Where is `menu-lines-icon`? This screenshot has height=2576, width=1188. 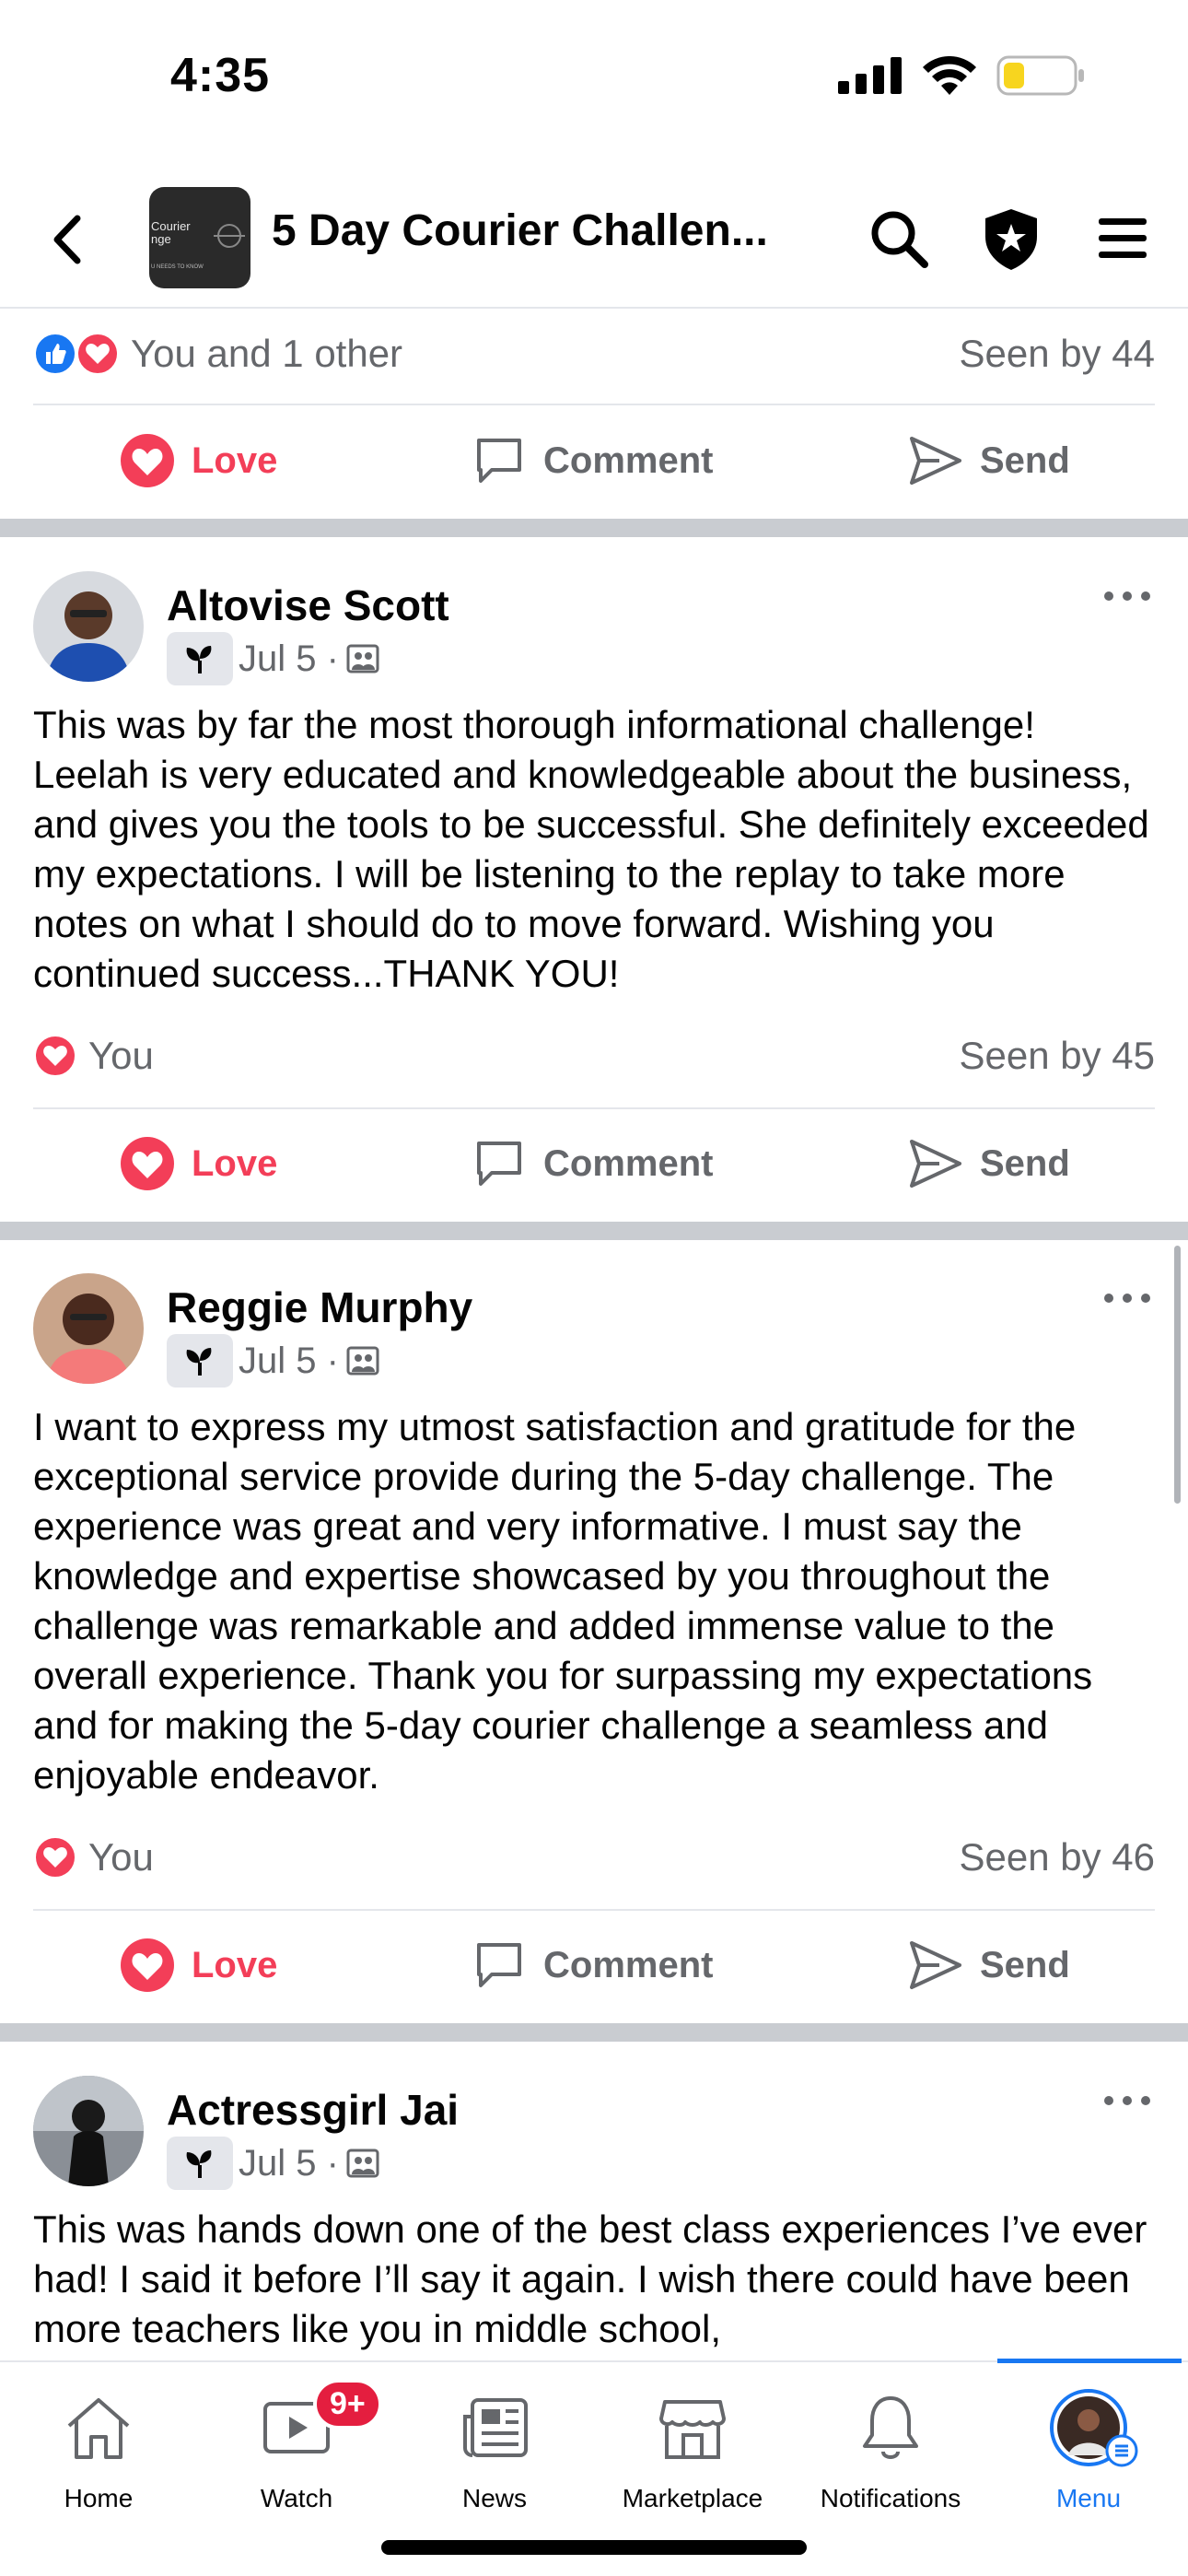 menu-lines-icon is located at coordinates (1121, 2450).